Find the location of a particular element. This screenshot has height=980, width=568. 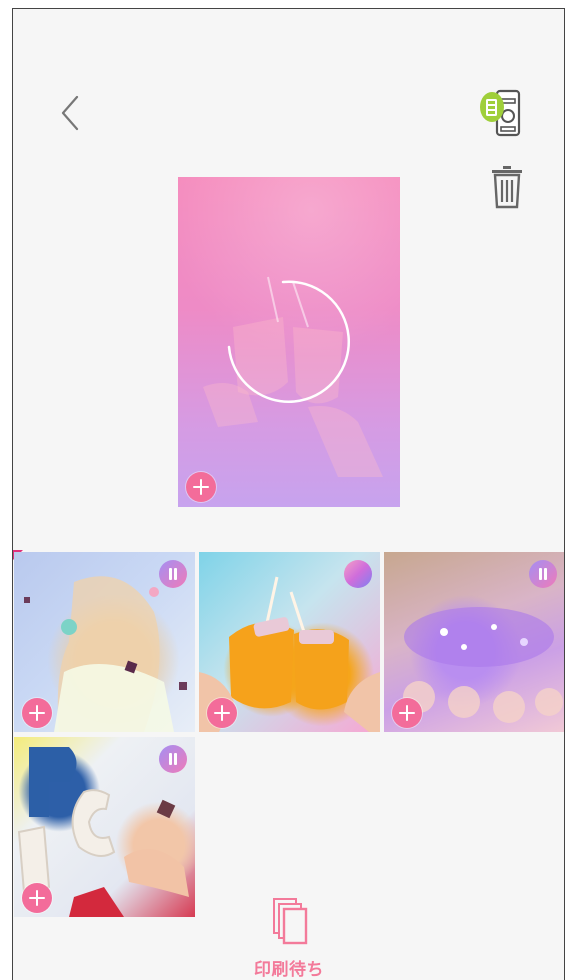

print-queue-tab: 印刷待ち is located at coordinates (289, 934).